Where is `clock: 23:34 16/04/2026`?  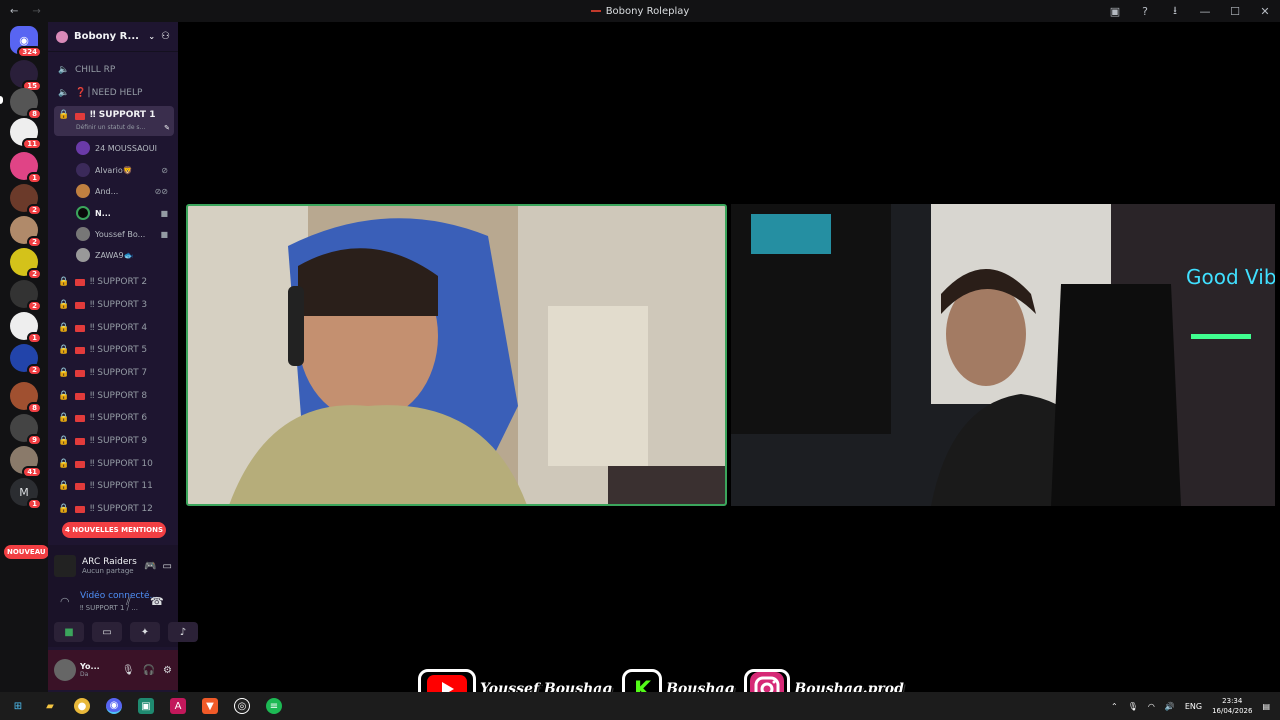 clock: 23:34 16/04/2026 is located at coordinates (1232, 706).